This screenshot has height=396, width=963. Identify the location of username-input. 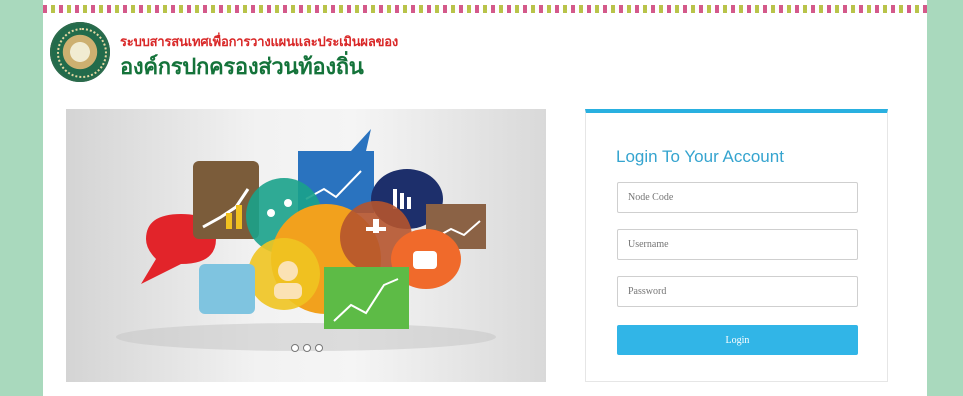
(737, 244).